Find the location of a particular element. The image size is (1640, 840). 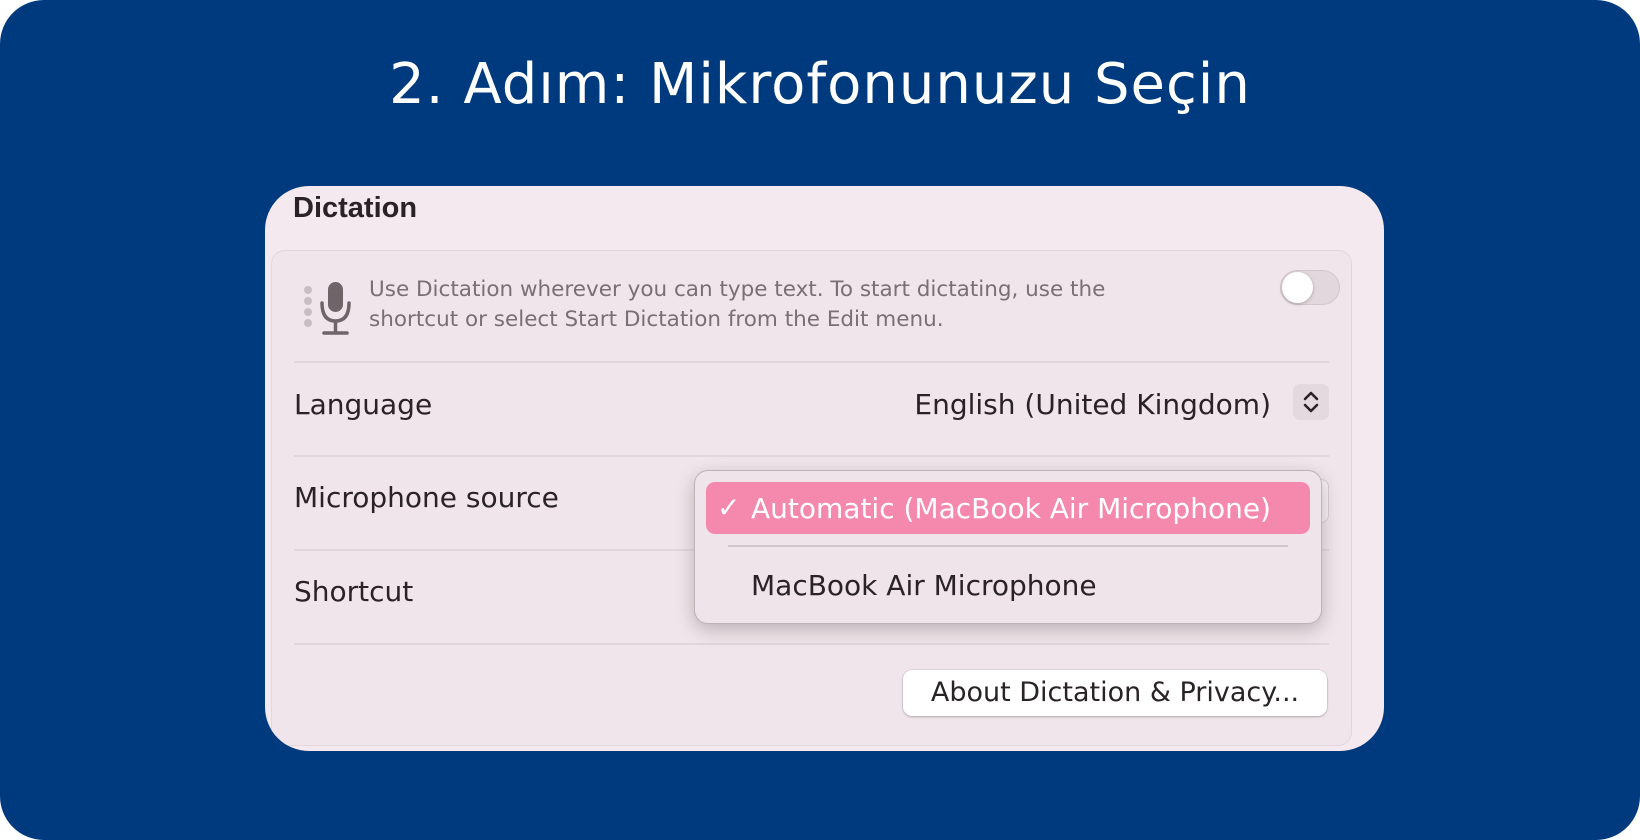

checkmark-icon: ✓ is located at coordinates (729, 507).